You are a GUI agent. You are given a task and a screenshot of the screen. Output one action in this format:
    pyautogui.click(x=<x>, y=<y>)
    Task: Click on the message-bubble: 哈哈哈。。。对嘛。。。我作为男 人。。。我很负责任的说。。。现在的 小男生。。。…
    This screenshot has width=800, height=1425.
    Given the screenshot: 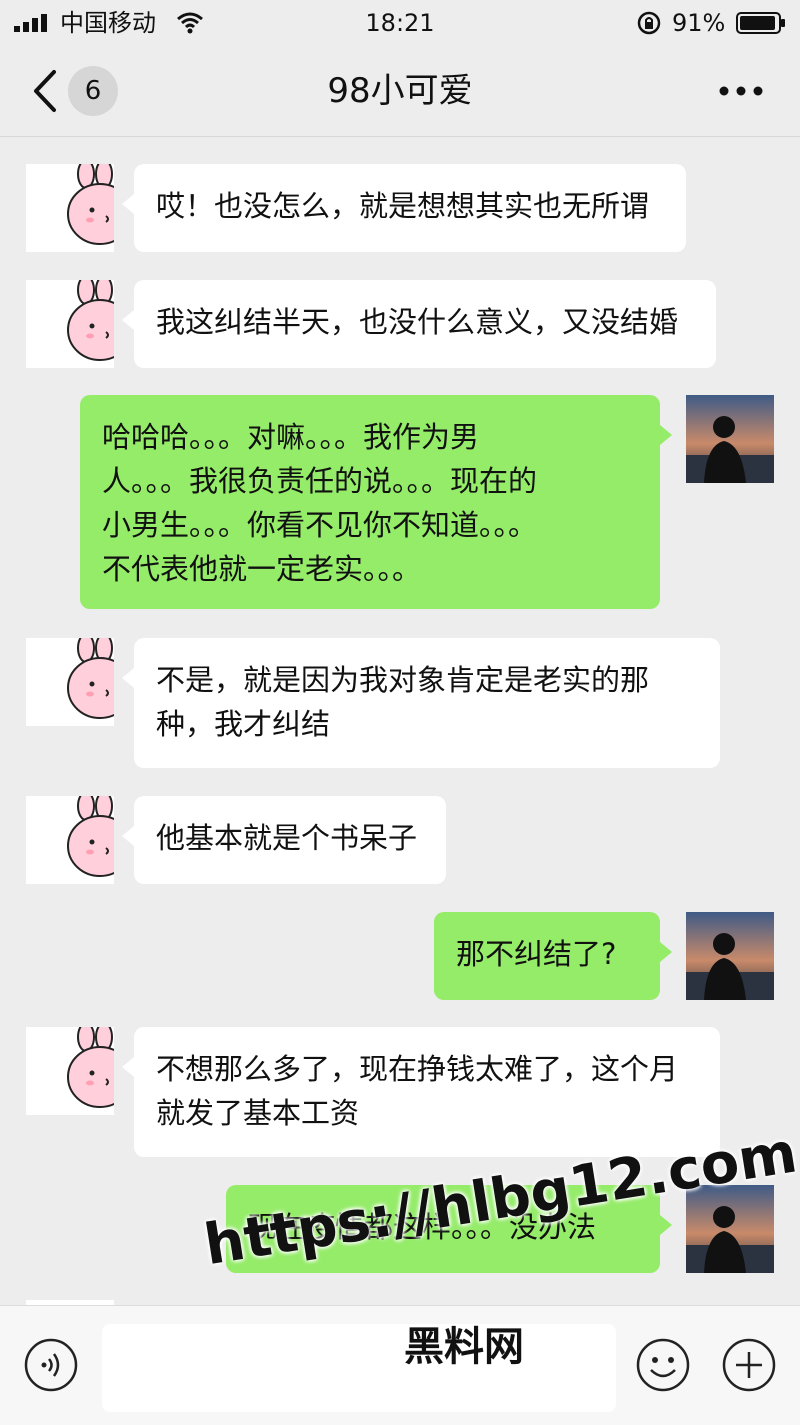 What is the action you would take?
    pyautogui.click(x=376, y=502)
    